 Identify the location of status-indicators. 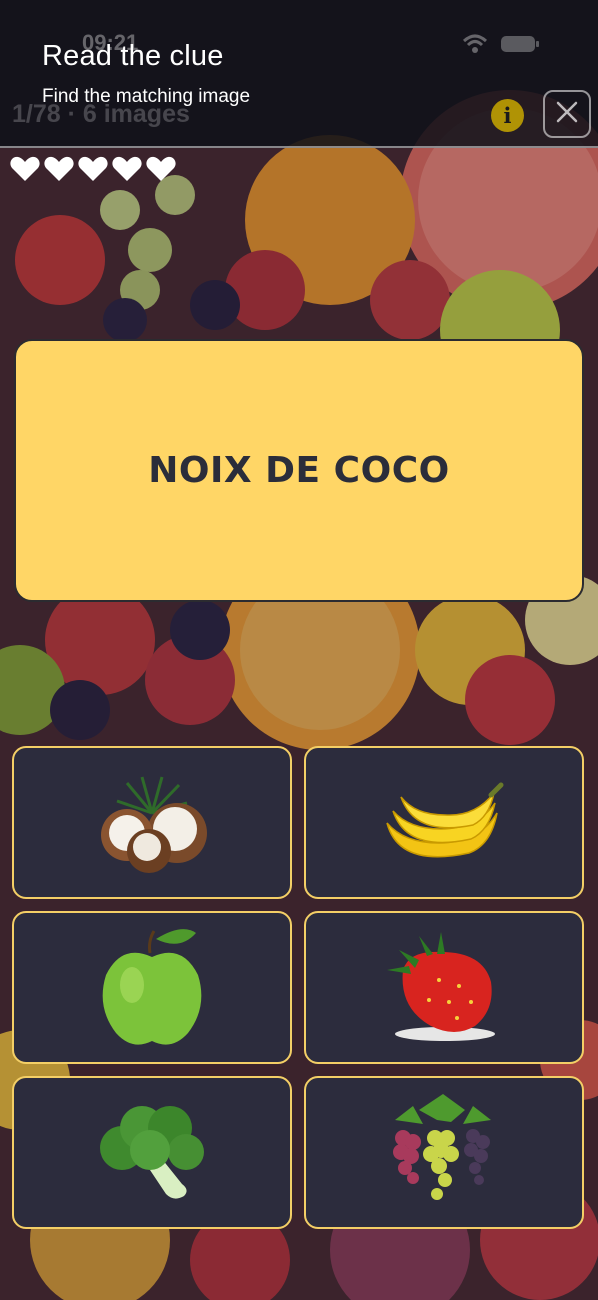
(501, 46).